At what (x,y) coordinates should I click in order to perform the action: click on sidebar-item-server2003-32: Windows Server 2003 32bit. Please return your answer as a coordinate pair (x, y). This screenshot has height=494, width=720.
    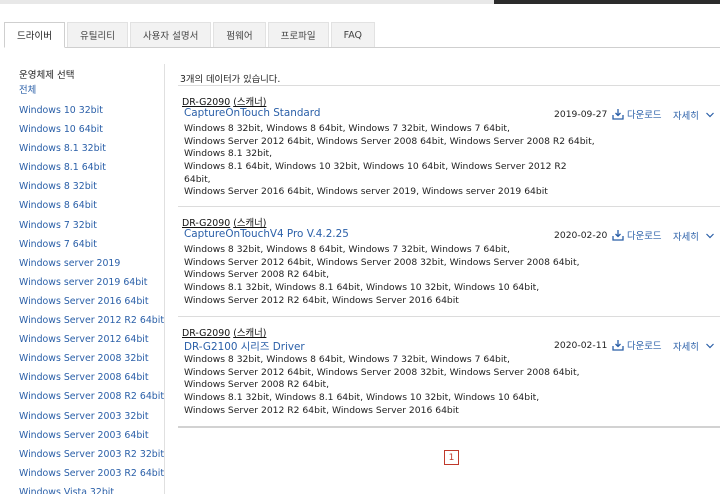
    Looking at the image, I should click on (89, 416).